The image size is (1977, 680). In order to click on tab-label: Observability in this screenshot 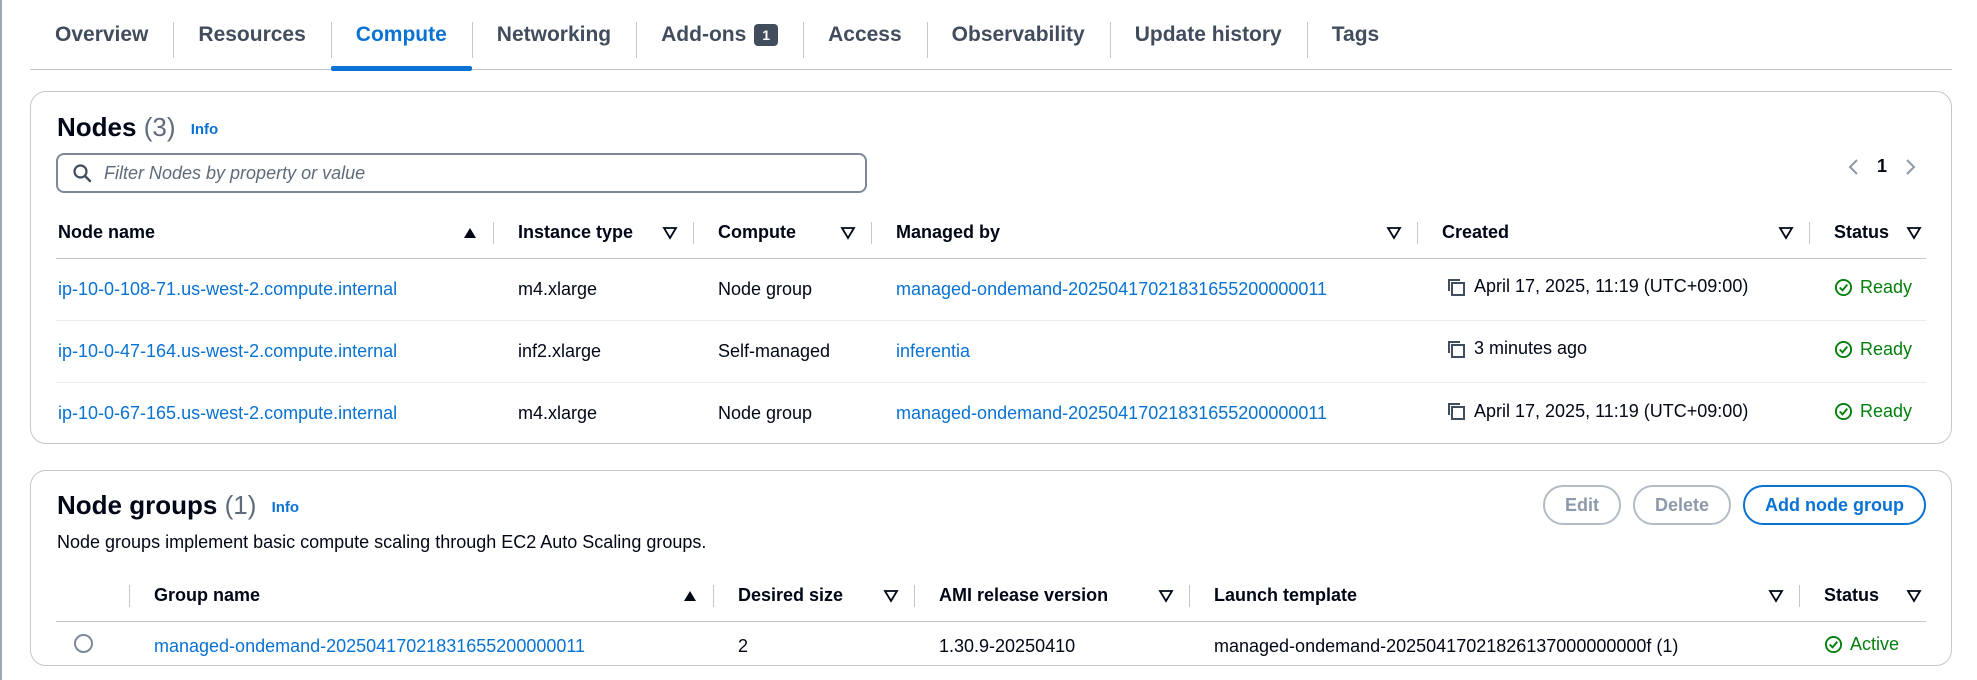, I will do `click(1018, 34)`.